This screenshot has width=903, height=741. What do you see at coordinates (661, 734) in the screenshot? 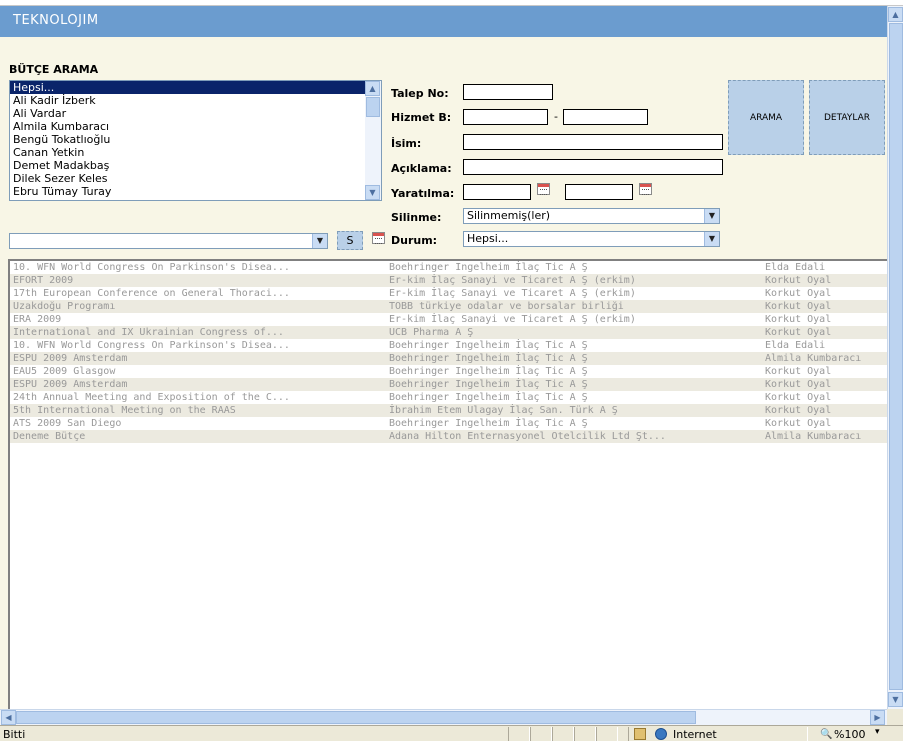
I see `internet-globe-icon` at bounding box center [661, 734].